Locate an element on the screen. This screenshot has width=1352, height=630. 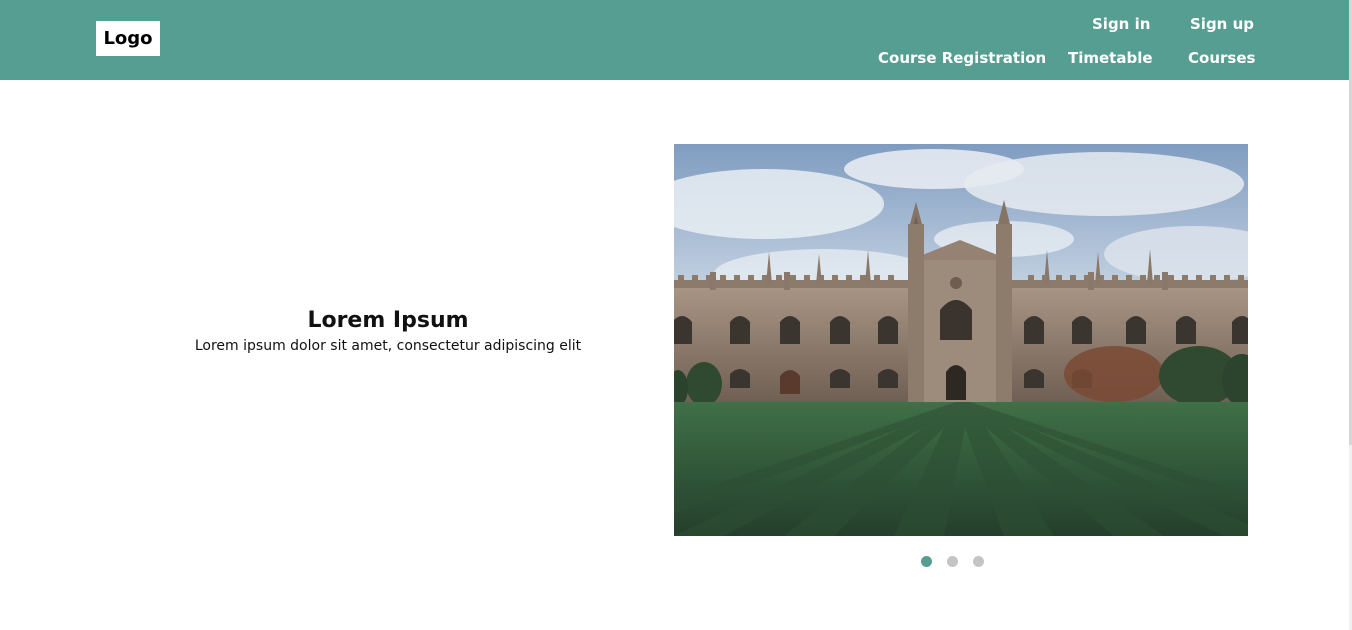
hero-title: Lorem Ipsum is located at coordinates (388, 320).